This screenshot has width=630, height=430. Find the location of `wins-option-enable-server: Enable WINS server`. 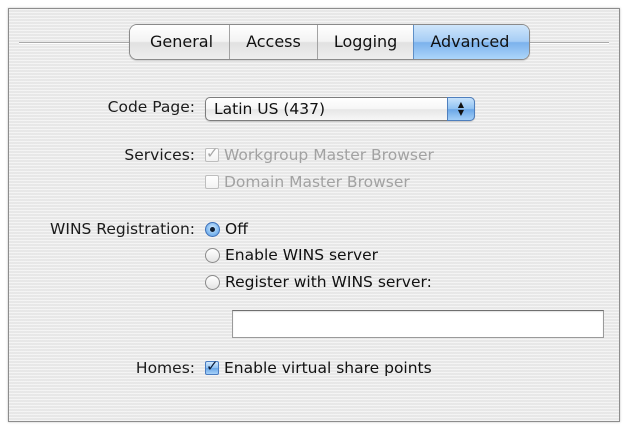

wins-option-enable-server: Enable WINS server is located at coordinates (291, 255).